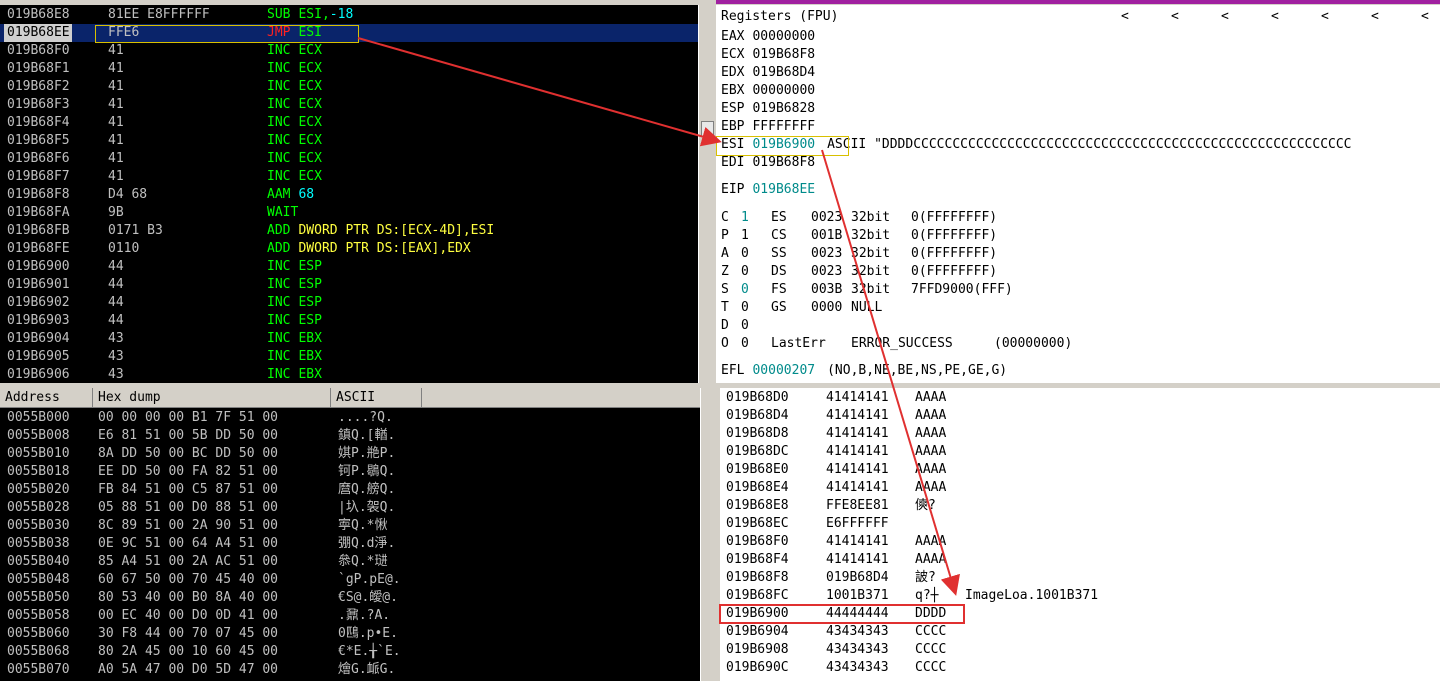  Describe the element at coordinates (349, 141) in the screenshot. I see `disasm-row: 019B68F5 41 INC ECX` at that location.